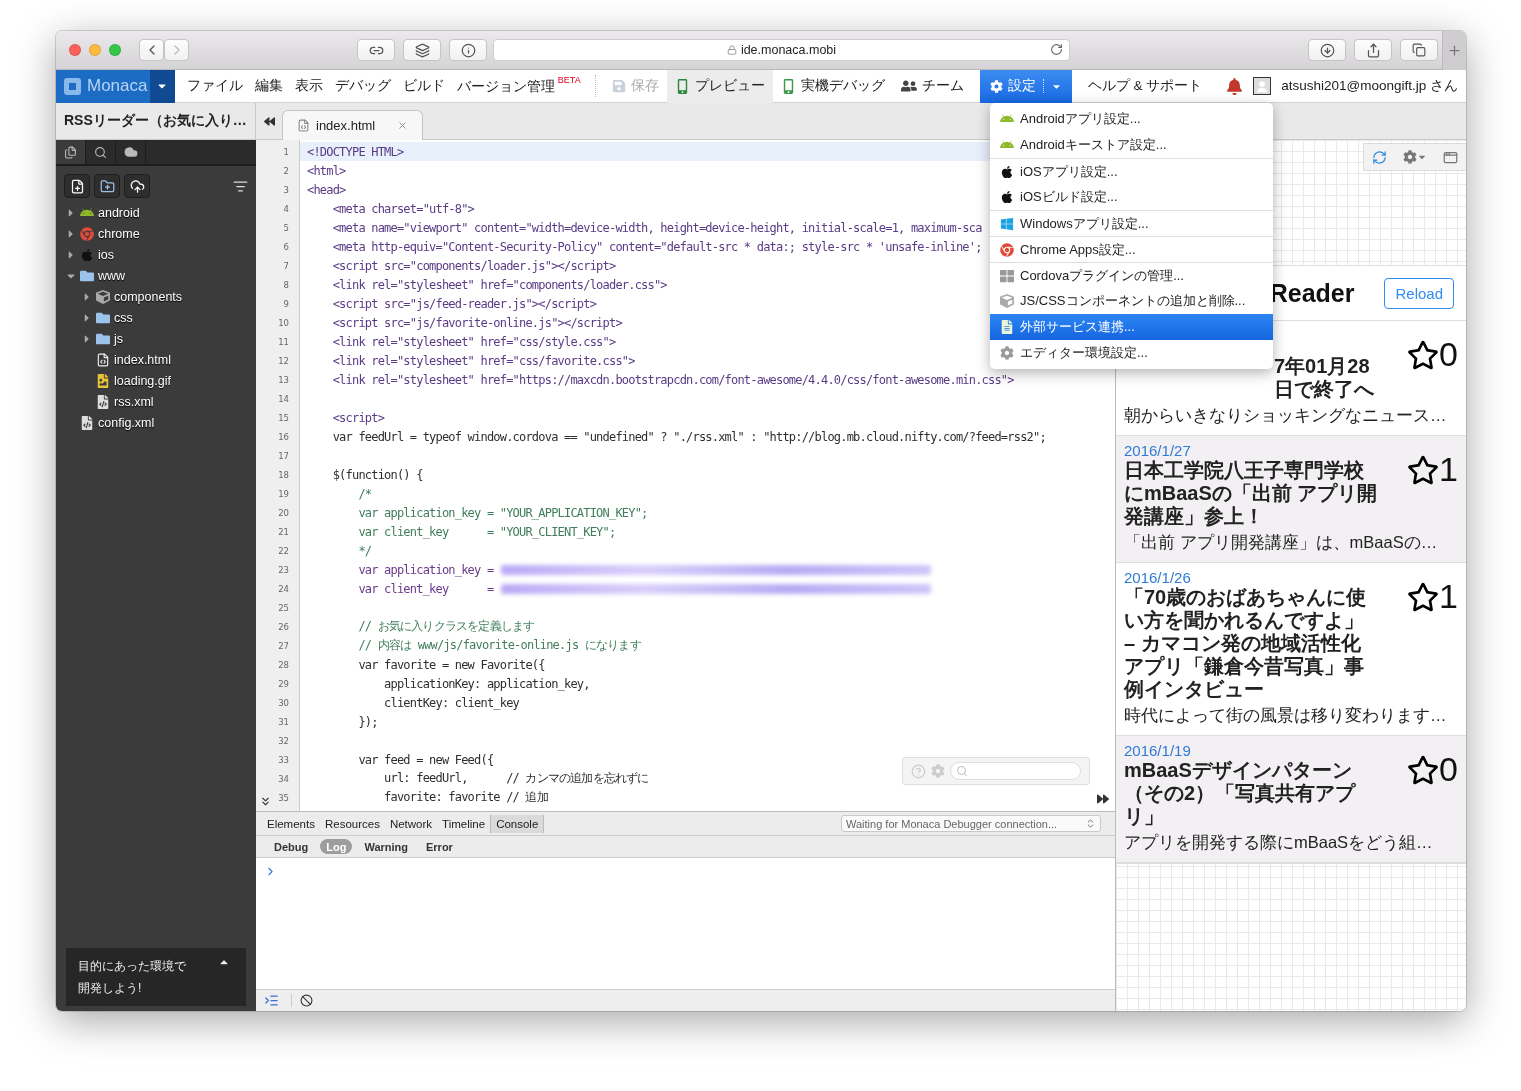 This screenshot has height=1091, width=1521. Describe the element at coordinates (156, 317) in the screenshot. I see `tree-item: css` at that location.